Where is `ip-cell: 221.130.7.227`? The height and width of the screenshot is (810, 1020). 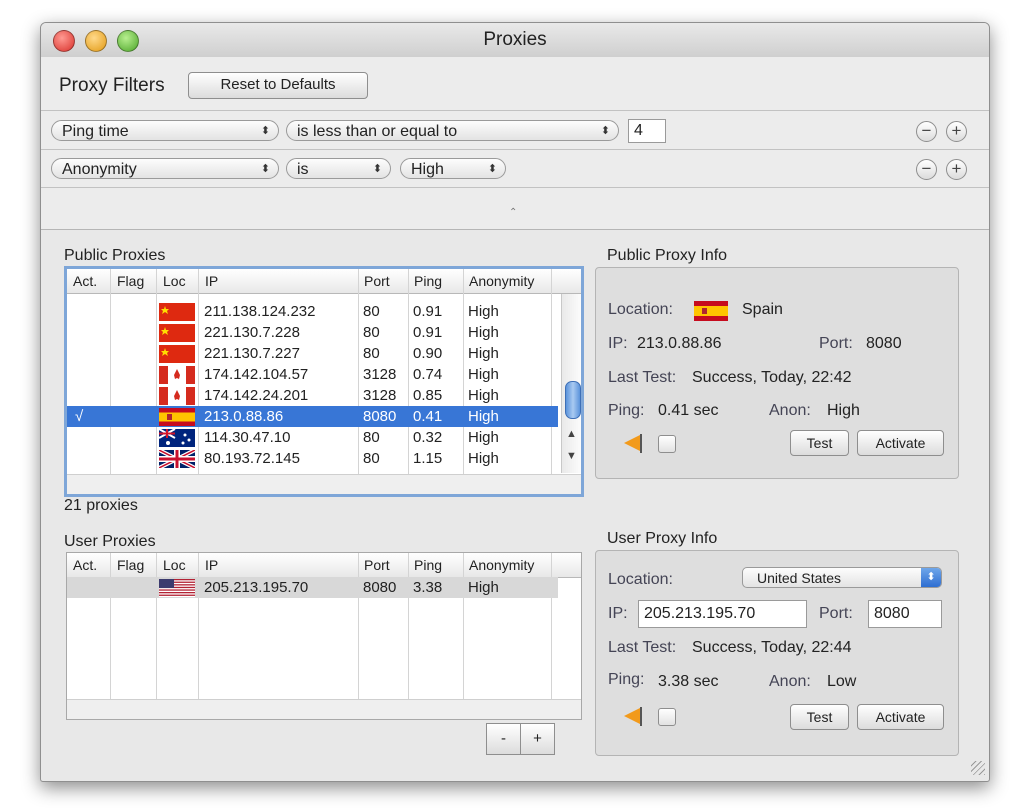
ip-cell: 221.130.7.227 is located at coordinates (252, 353).